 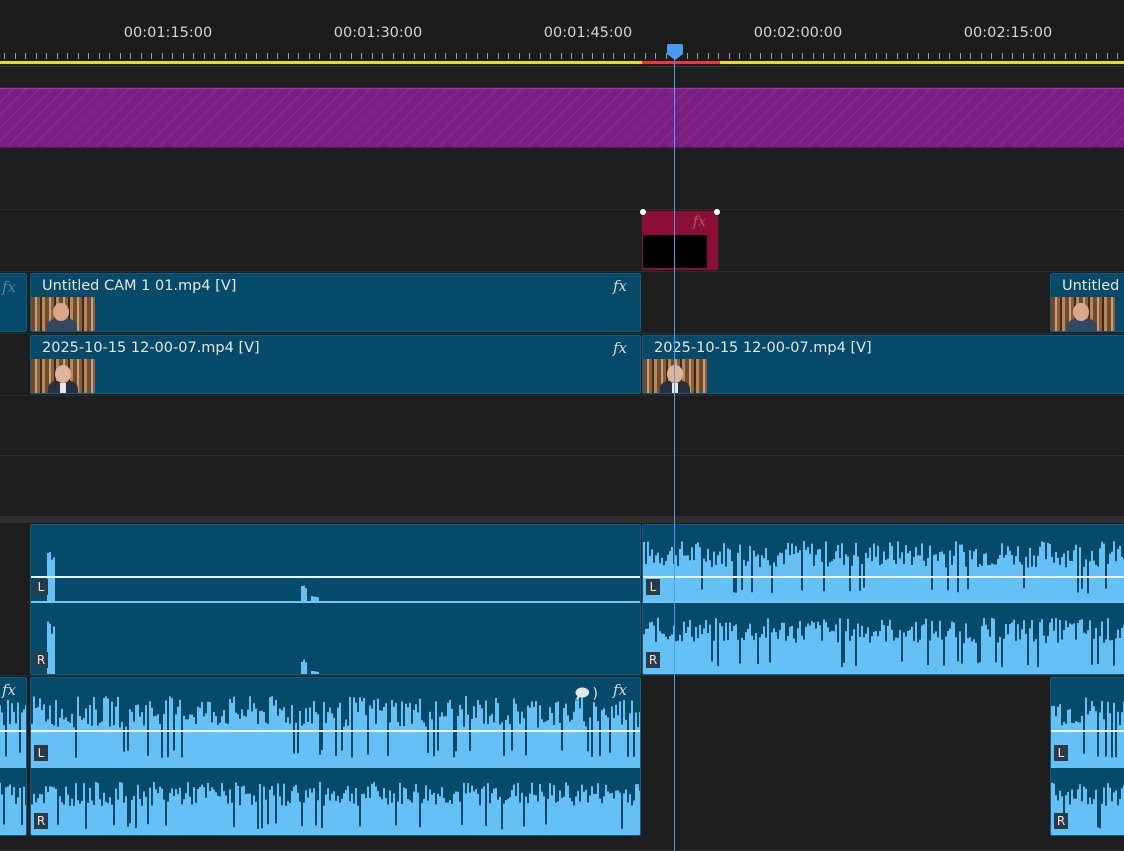 What do you see at coordinates (1087, 302) in the screenshot?
I see `video-clip-cam1-right: Untitled C` at bounding box center [1087, 302].